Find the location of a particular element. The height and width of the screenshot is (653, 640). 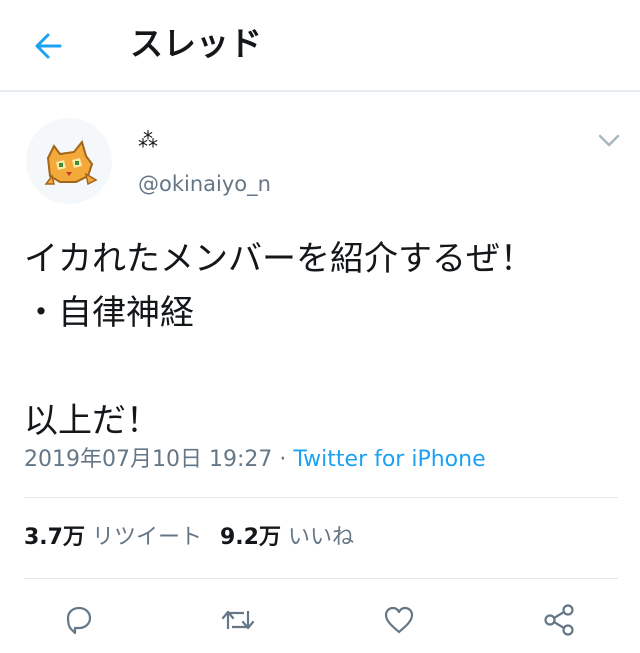

timestamp: 2019年07月10日 19:27 is located at coordinates (148, 459).